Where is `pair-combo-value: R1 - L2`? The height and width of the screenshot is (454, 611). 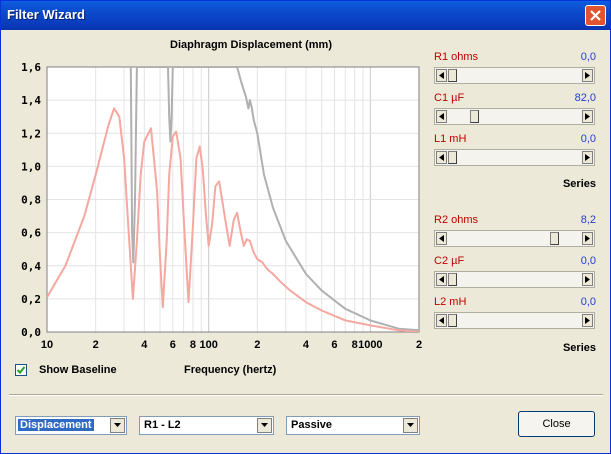 pair-combo-value: R1 - L2 is located at coordinates (162, 425).